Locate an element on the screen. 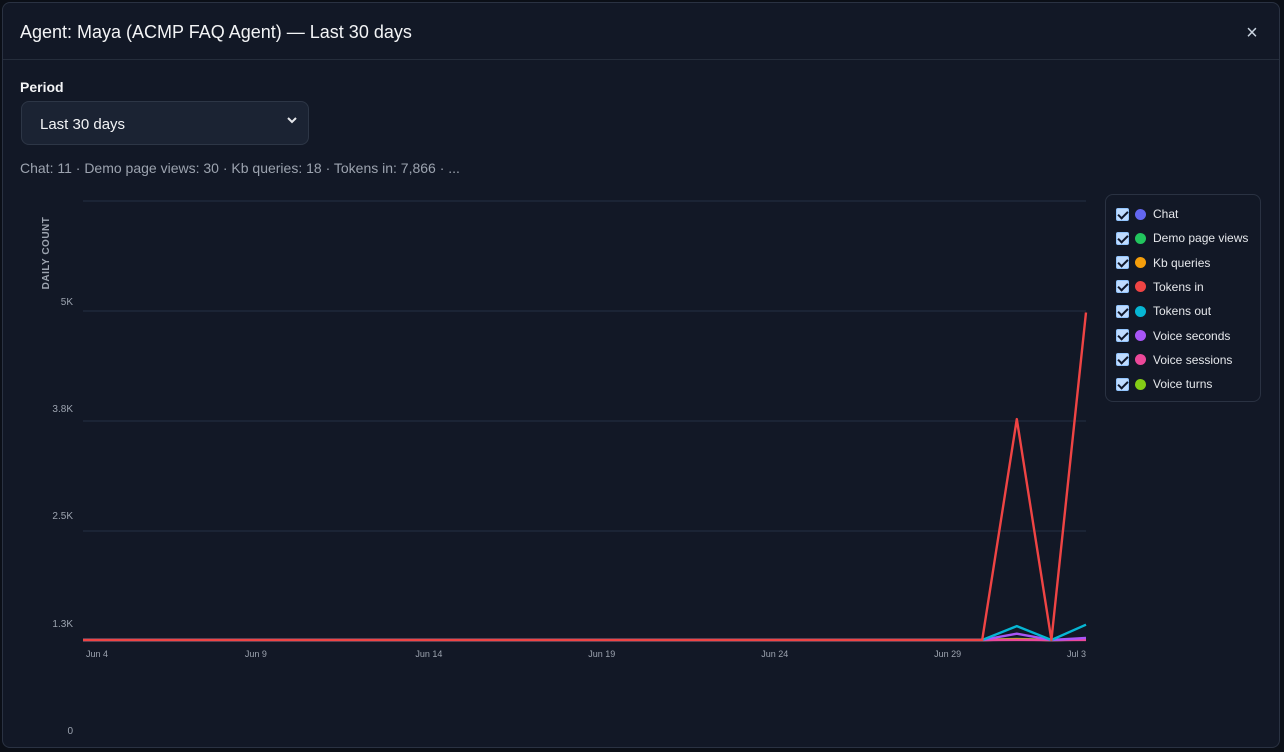 This screenshot has width=1284, height=752. legend-label: Voice turns is located at coordinates (1183, 384).